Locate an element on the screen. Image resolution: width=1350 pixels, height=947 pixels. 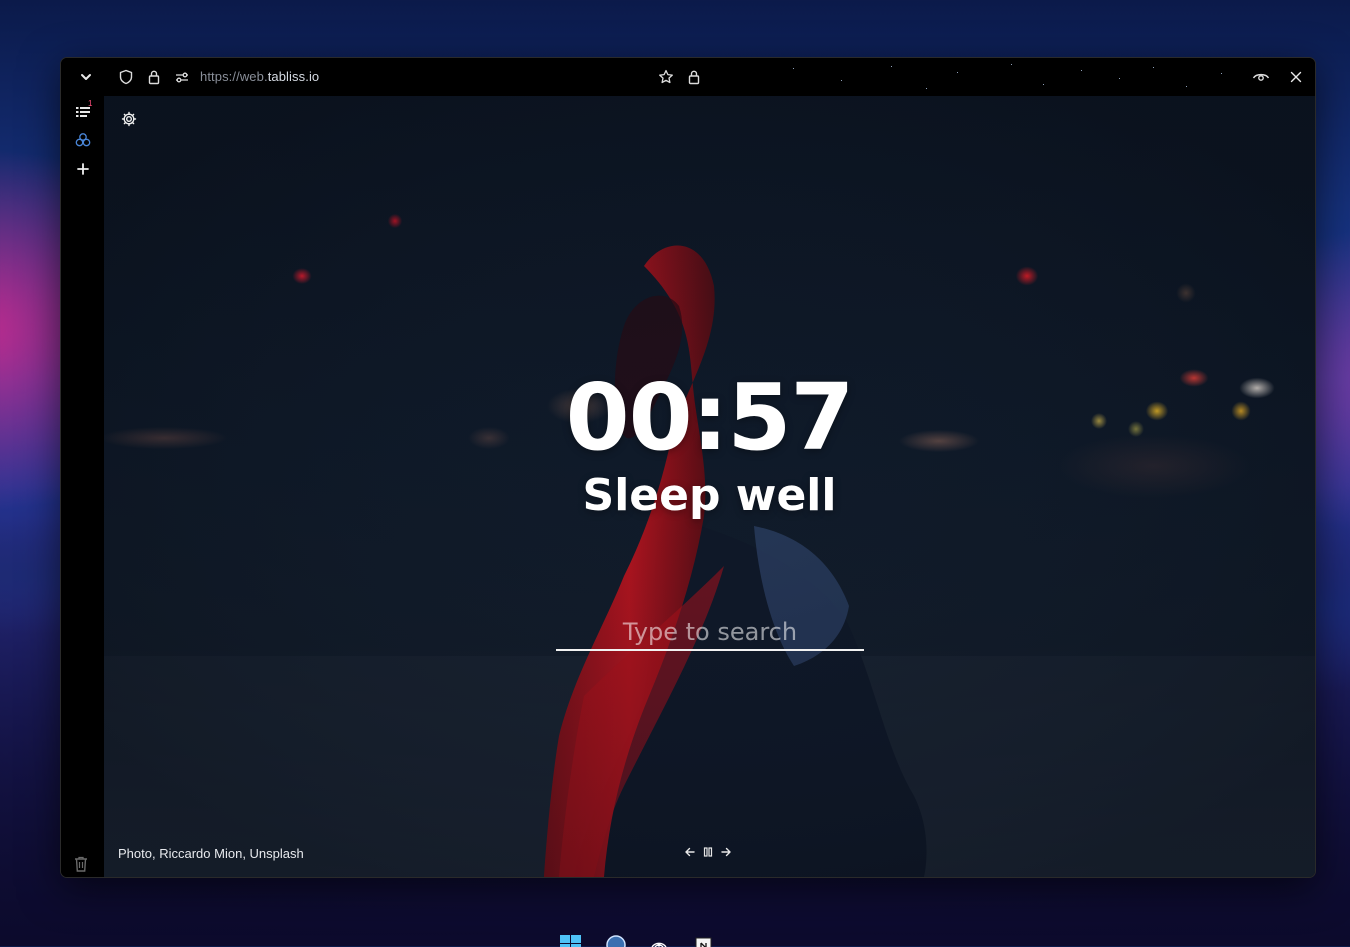
trash-icon is located at coordinates (82, 864).